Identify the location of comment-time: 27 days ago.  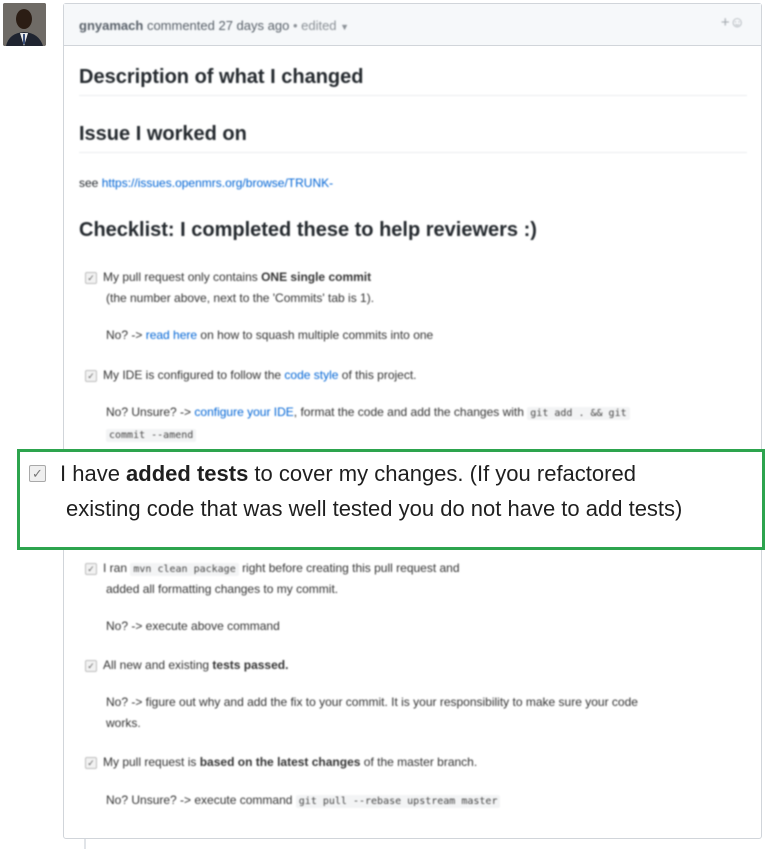
(253, 25).